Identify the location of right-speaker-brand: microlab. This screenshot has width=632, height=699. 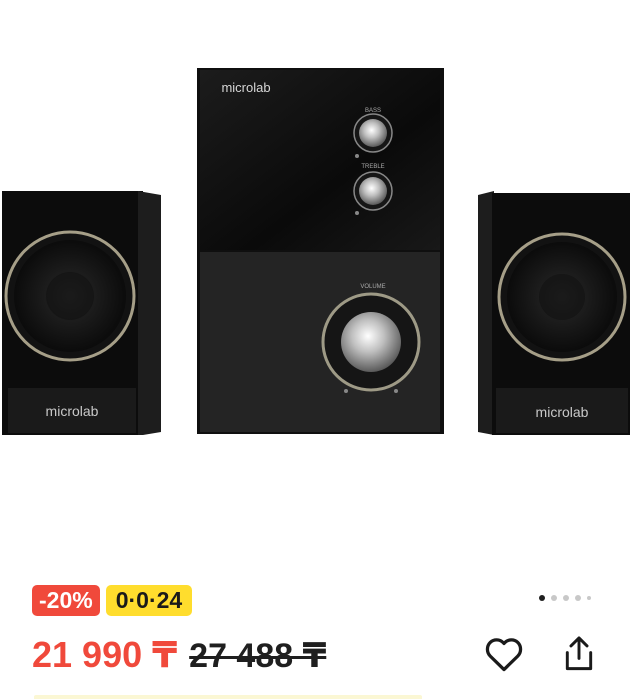
(562, 412).